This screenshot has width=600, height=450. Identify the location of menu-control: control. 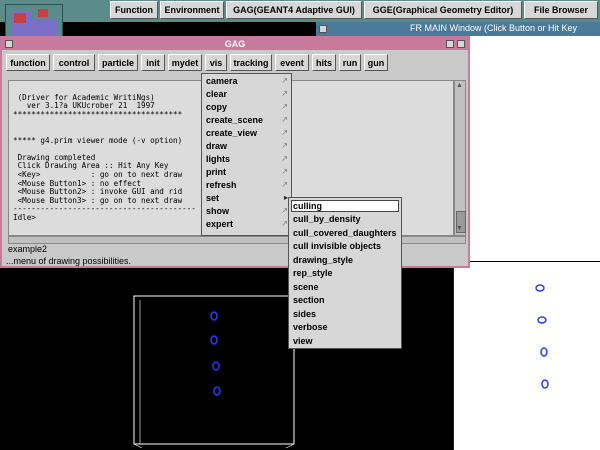
(74, 62).